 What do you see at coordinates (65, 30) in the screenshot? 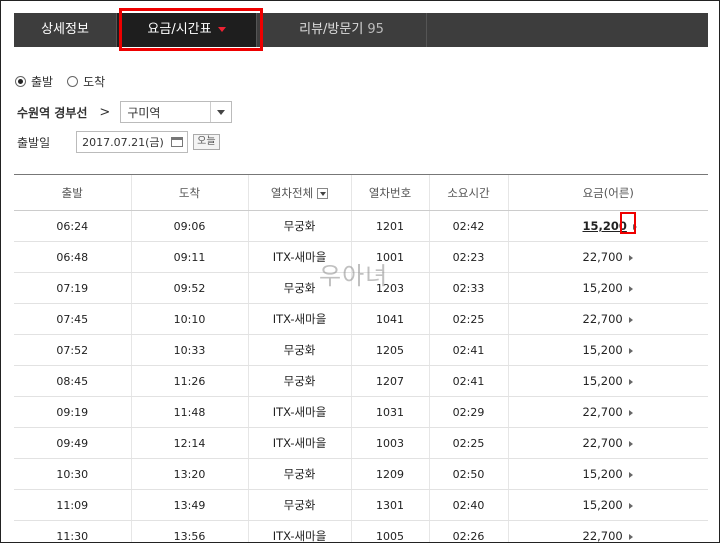
I see `tab-details: 상세정보` at bounding box center [65, 30].